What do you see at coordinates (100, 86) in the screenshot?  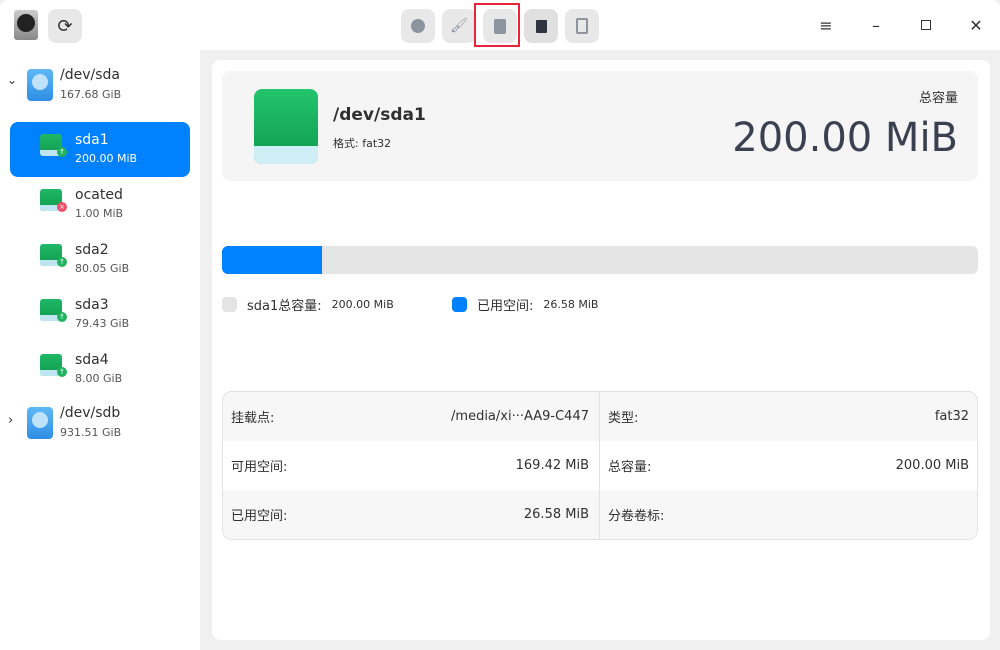 I see `disk-item-sda: ⌄ /dev/sda 167.68 GiB` at bounding box center [100, 86].